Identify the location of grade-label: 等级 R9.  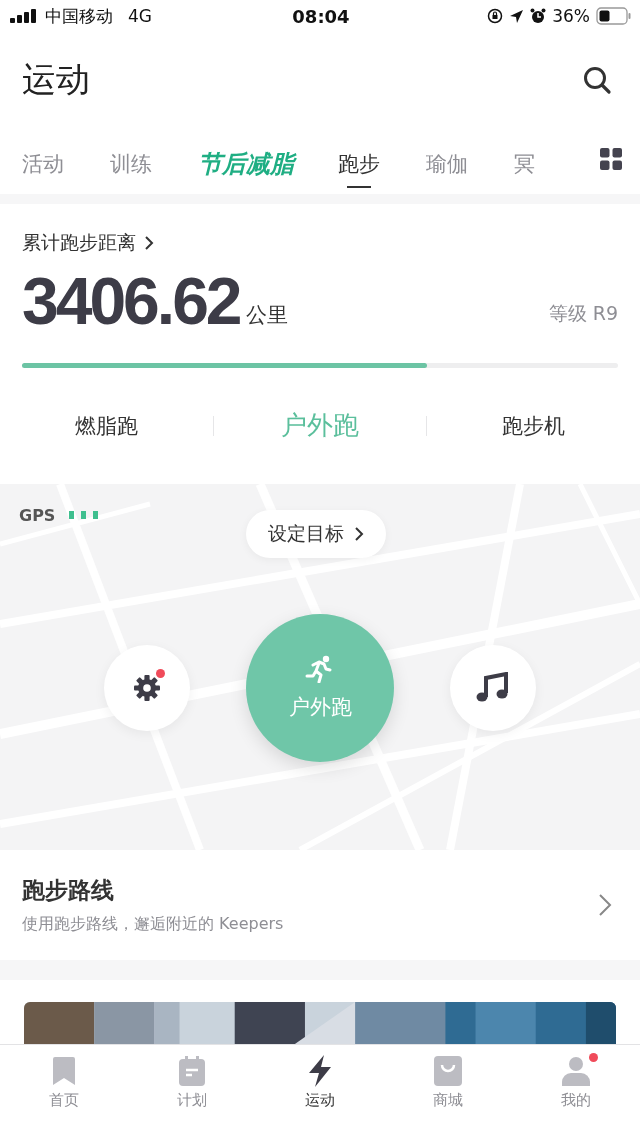
(583, 313).